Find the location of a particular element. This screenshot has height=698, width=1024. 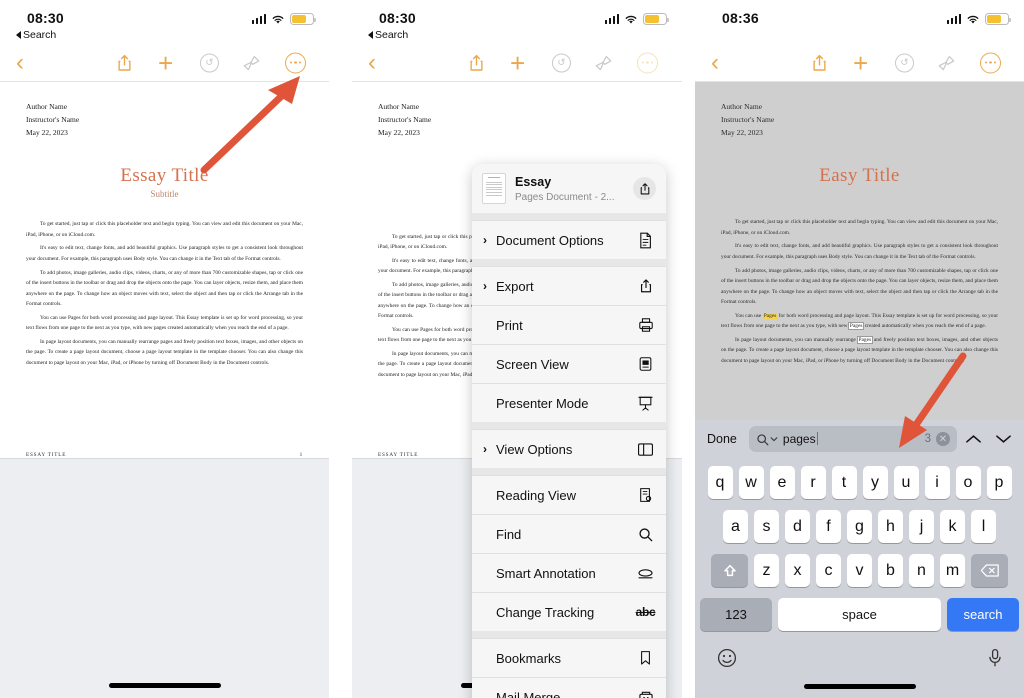

status-bar: 08:36 is located at coordinates (859, 22).